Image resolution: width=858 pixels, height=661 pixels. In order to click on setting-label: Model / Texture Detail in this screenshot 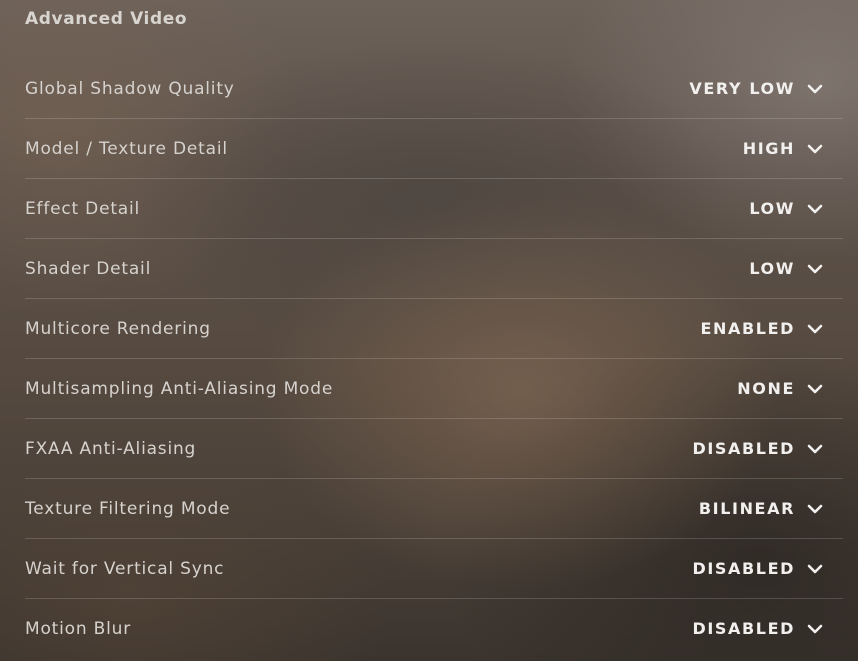, I will do `click(126, 148)`.